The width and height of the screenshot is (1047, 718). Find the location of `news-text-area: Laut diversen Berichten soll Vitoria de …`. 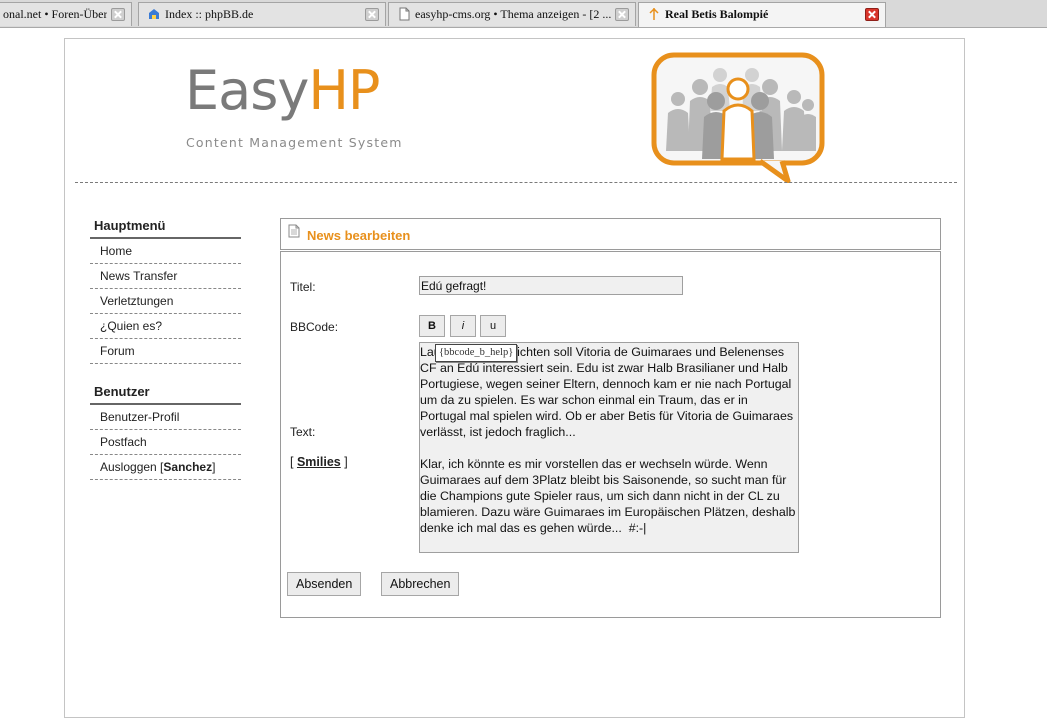

news-text-area: Laut diversen Berichten soll Vitoria de … is located at coordinates (609, 447).